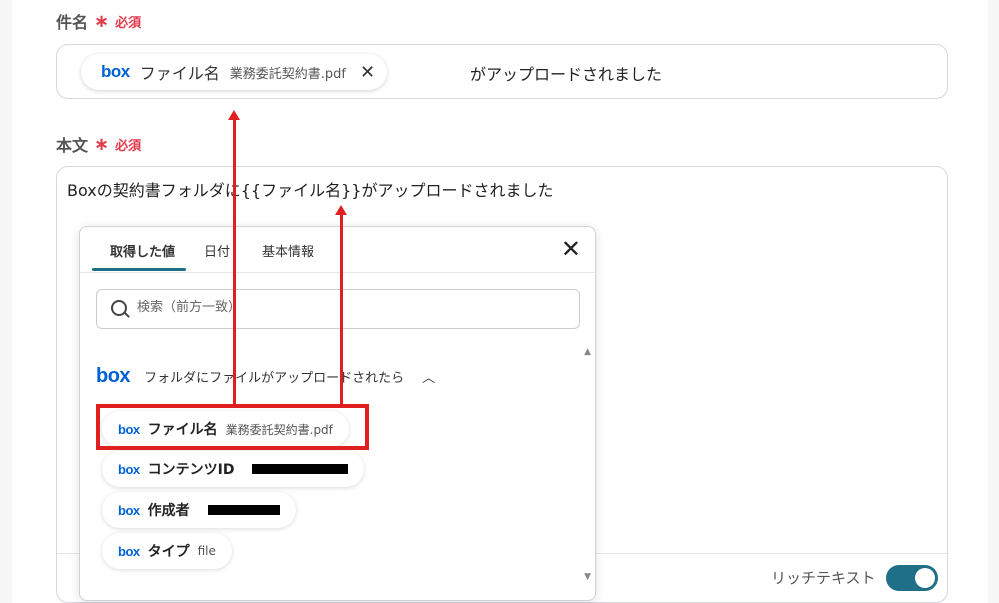 The image size is (999, 603). What do you see at coordinates (347, 307) in the screenshot?
I see `search-input` at bounding box center [347, 307].